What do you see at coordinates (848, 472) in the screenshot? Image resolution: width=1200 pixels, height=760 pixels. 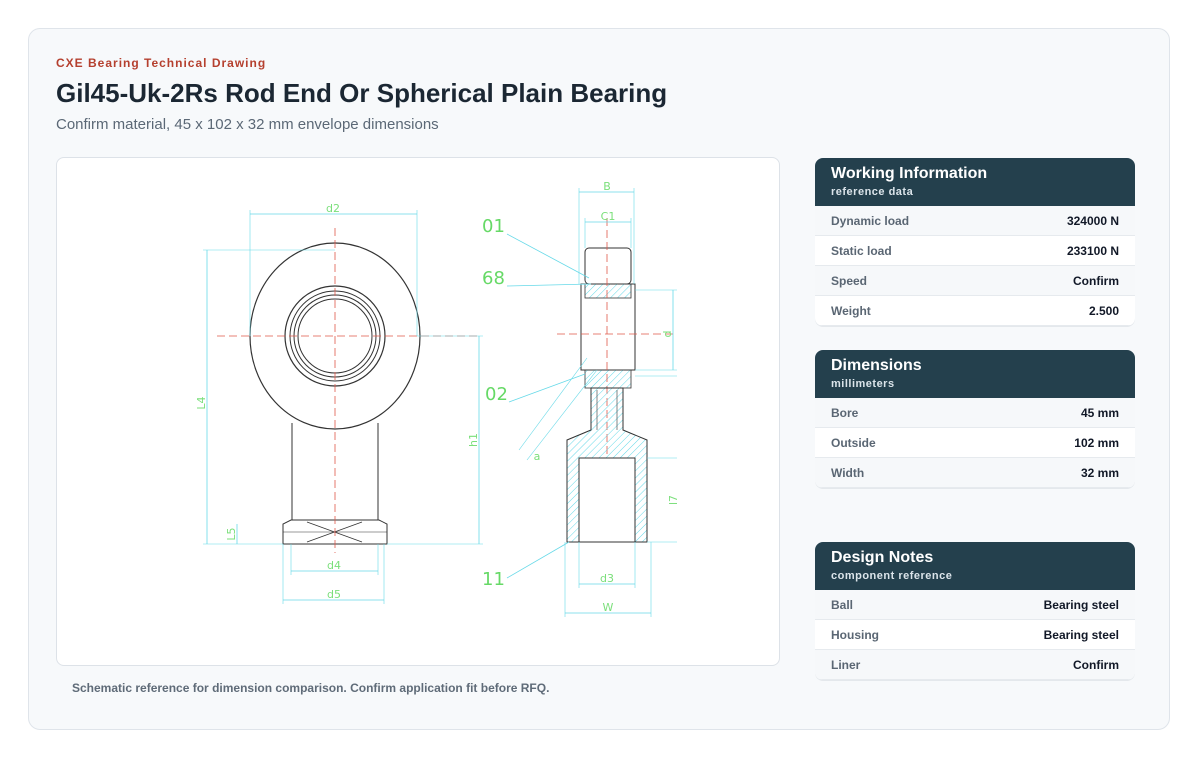 I see `row-key: Width` at bounding box center [848, 472].